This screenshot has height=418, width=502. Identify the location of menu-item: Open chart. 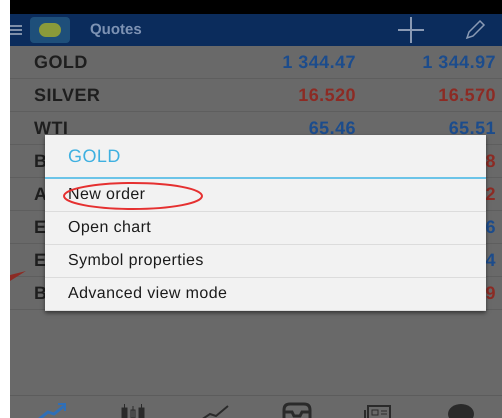
(110, 228).